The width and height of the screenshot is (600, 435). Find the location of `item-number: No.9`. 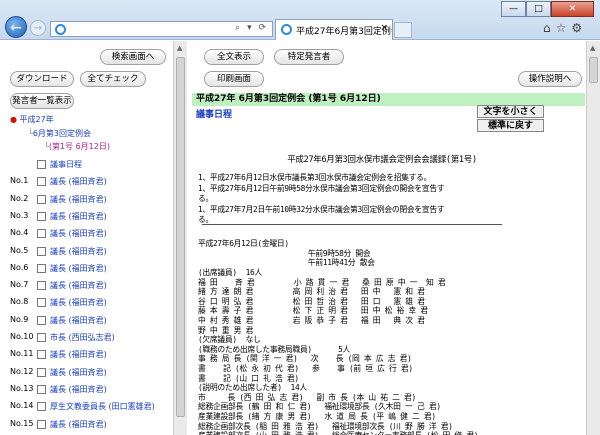

item-number: No.9 is located at coordinates (19, 319).